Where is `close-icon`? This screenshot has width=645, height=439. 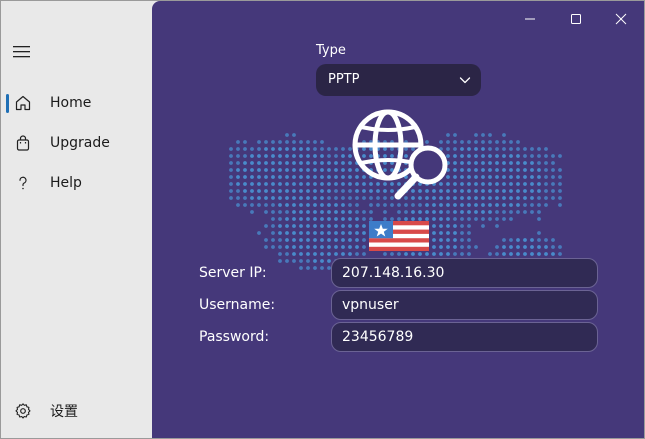 close-icon is located at coordinates (621, 19).